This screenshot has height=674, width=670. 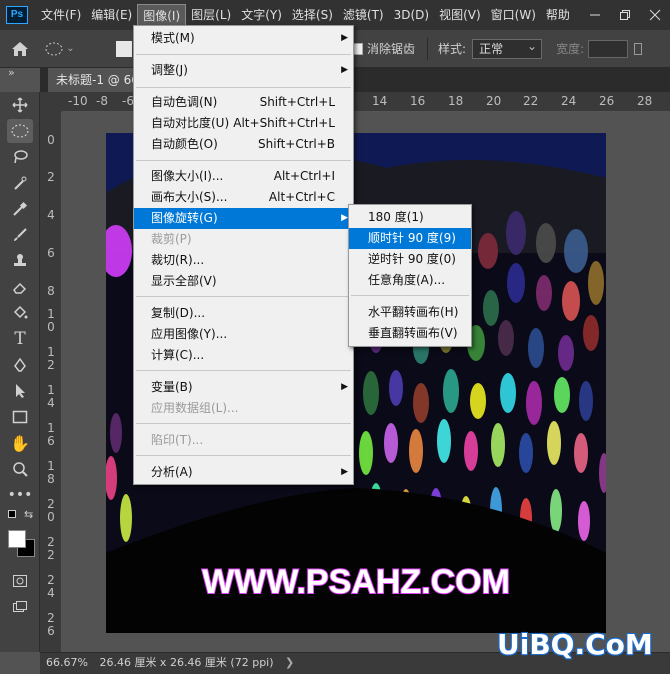 I want to click on menu-item-label: 自动颜色(O), so click(x=184, y=144).